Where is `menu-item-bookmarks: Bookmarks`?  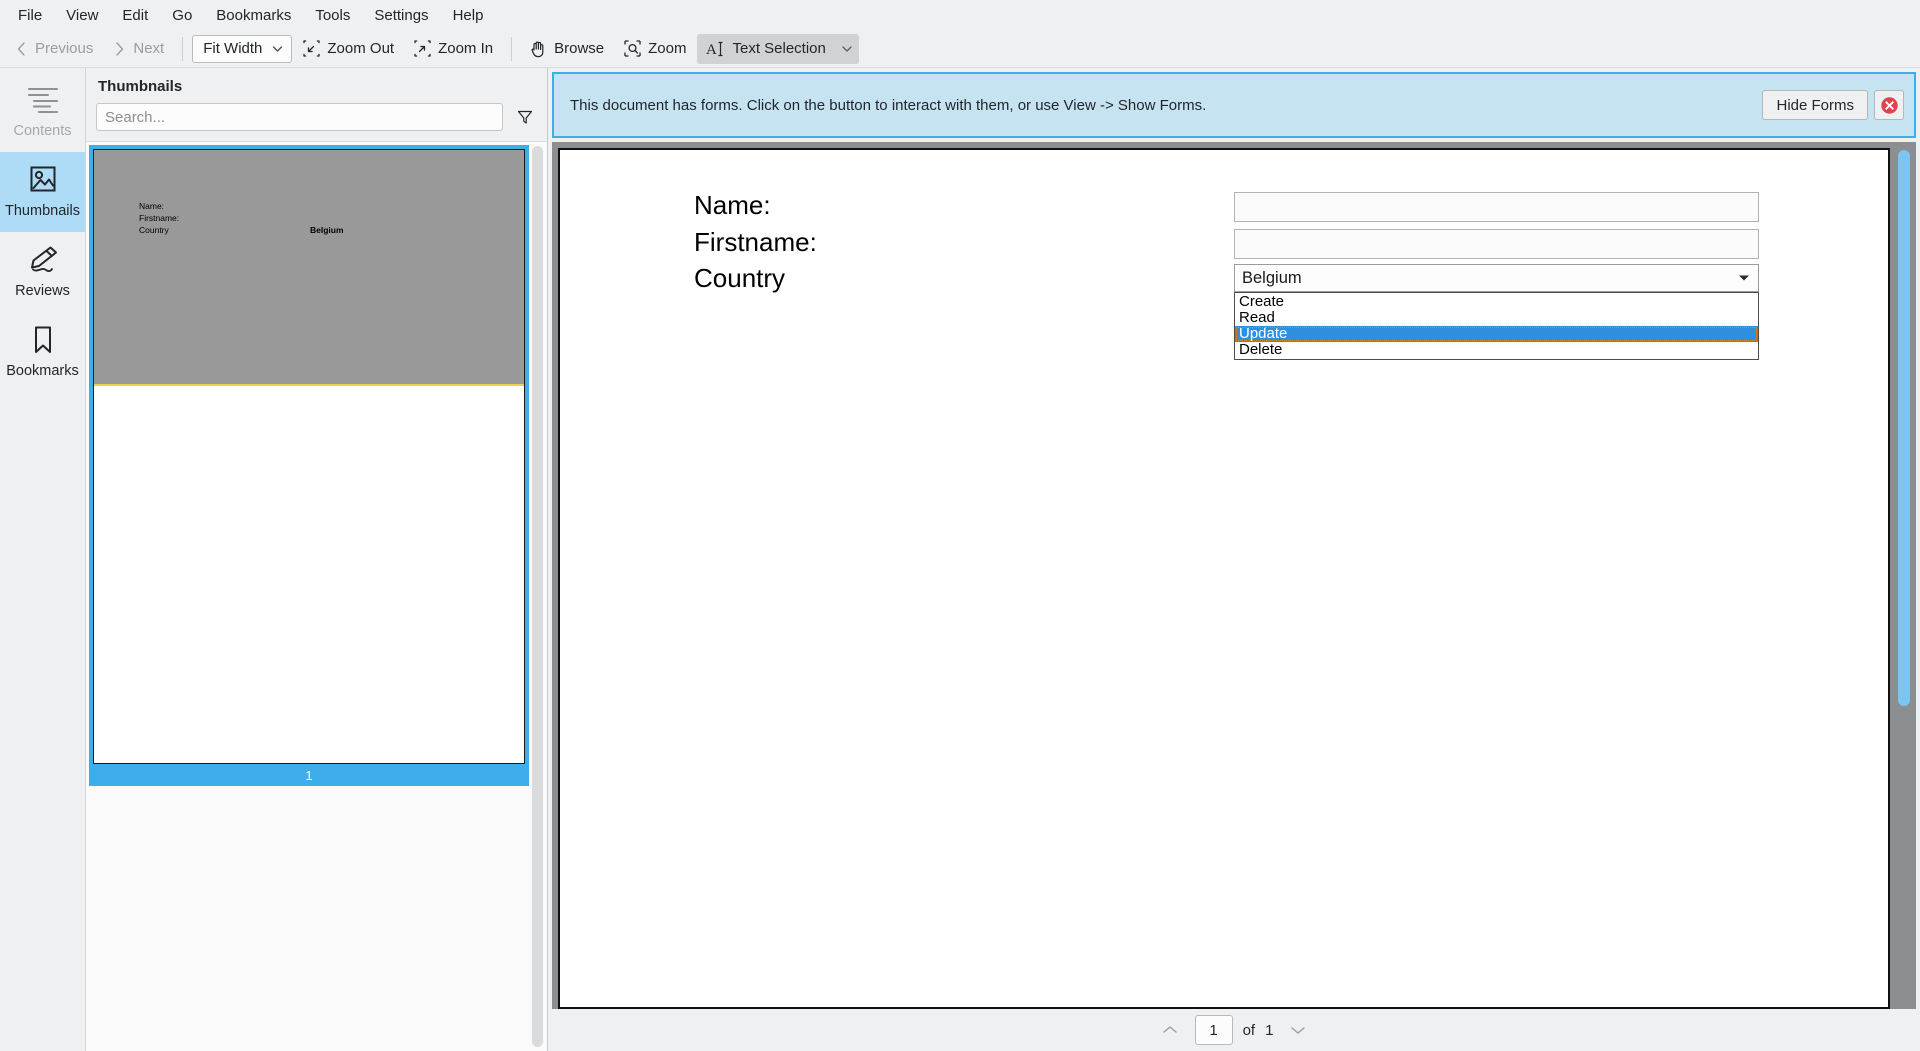 menu-item-bookmarks: Bookmarks is located at coordinates (253, 15).